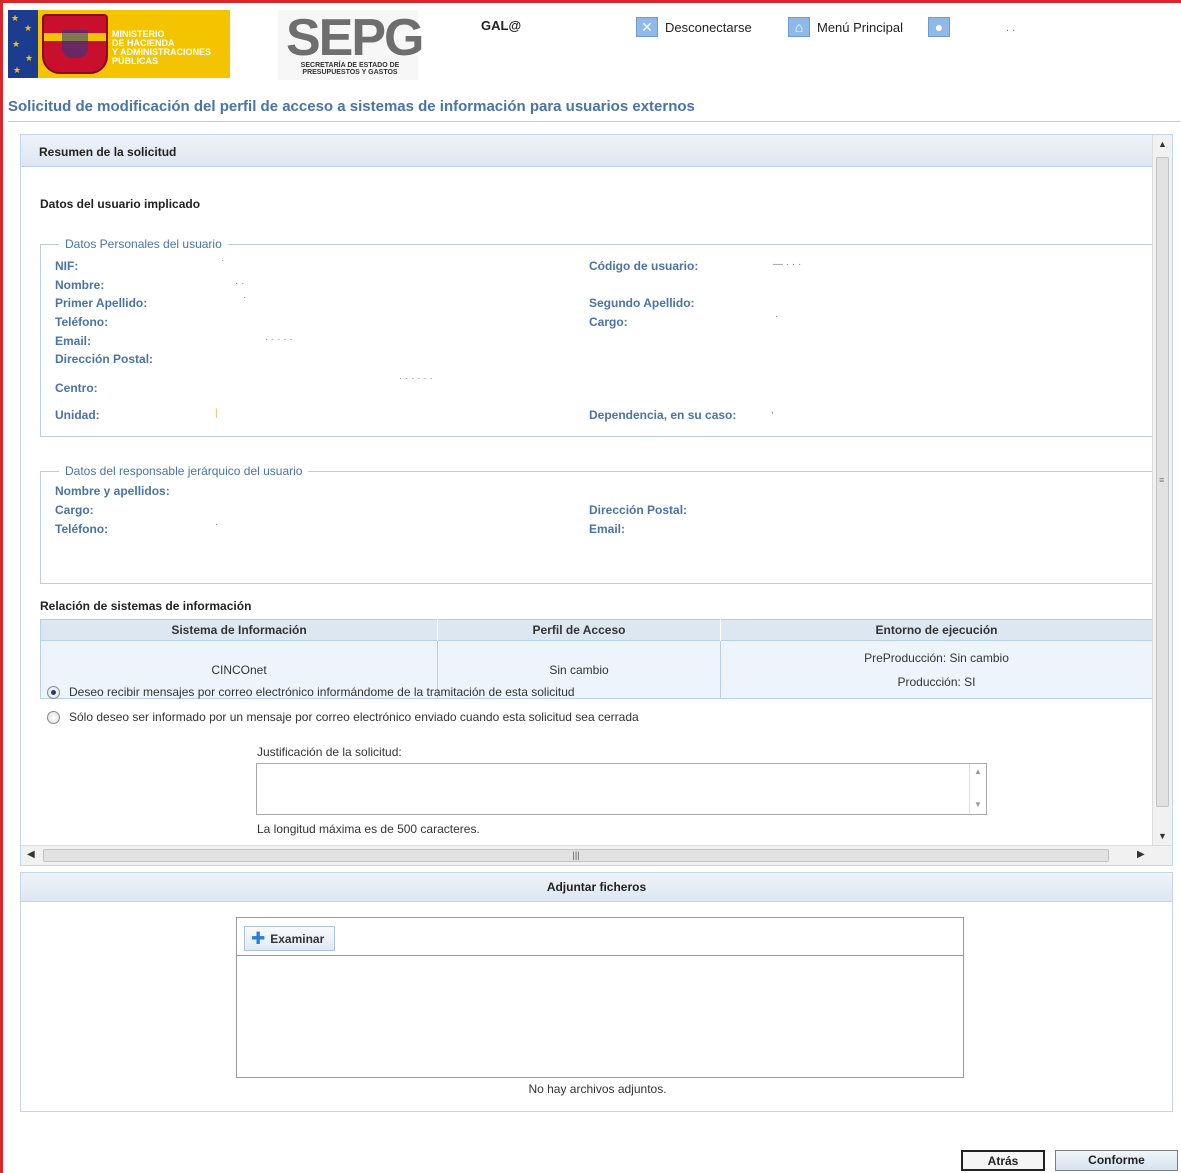  I want to click on column-header-system: Sistema de Información, so click(239, 630).